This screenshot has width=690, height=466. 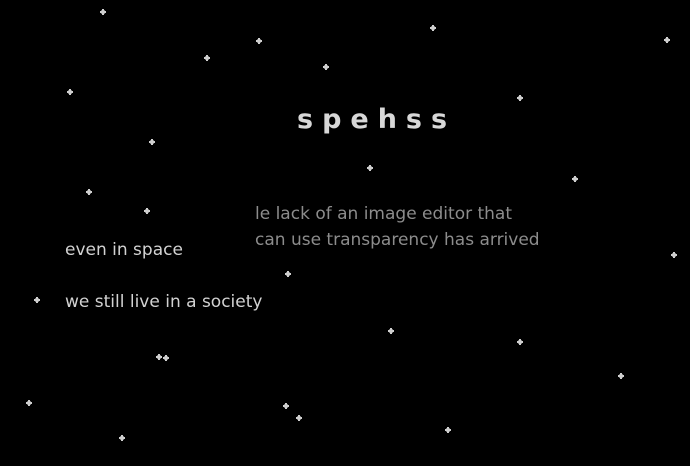 What do you see at coordinates (164, 302) in the screenshot?
I see `caption-society: we still live in a society` at bounding box center [164, 302].